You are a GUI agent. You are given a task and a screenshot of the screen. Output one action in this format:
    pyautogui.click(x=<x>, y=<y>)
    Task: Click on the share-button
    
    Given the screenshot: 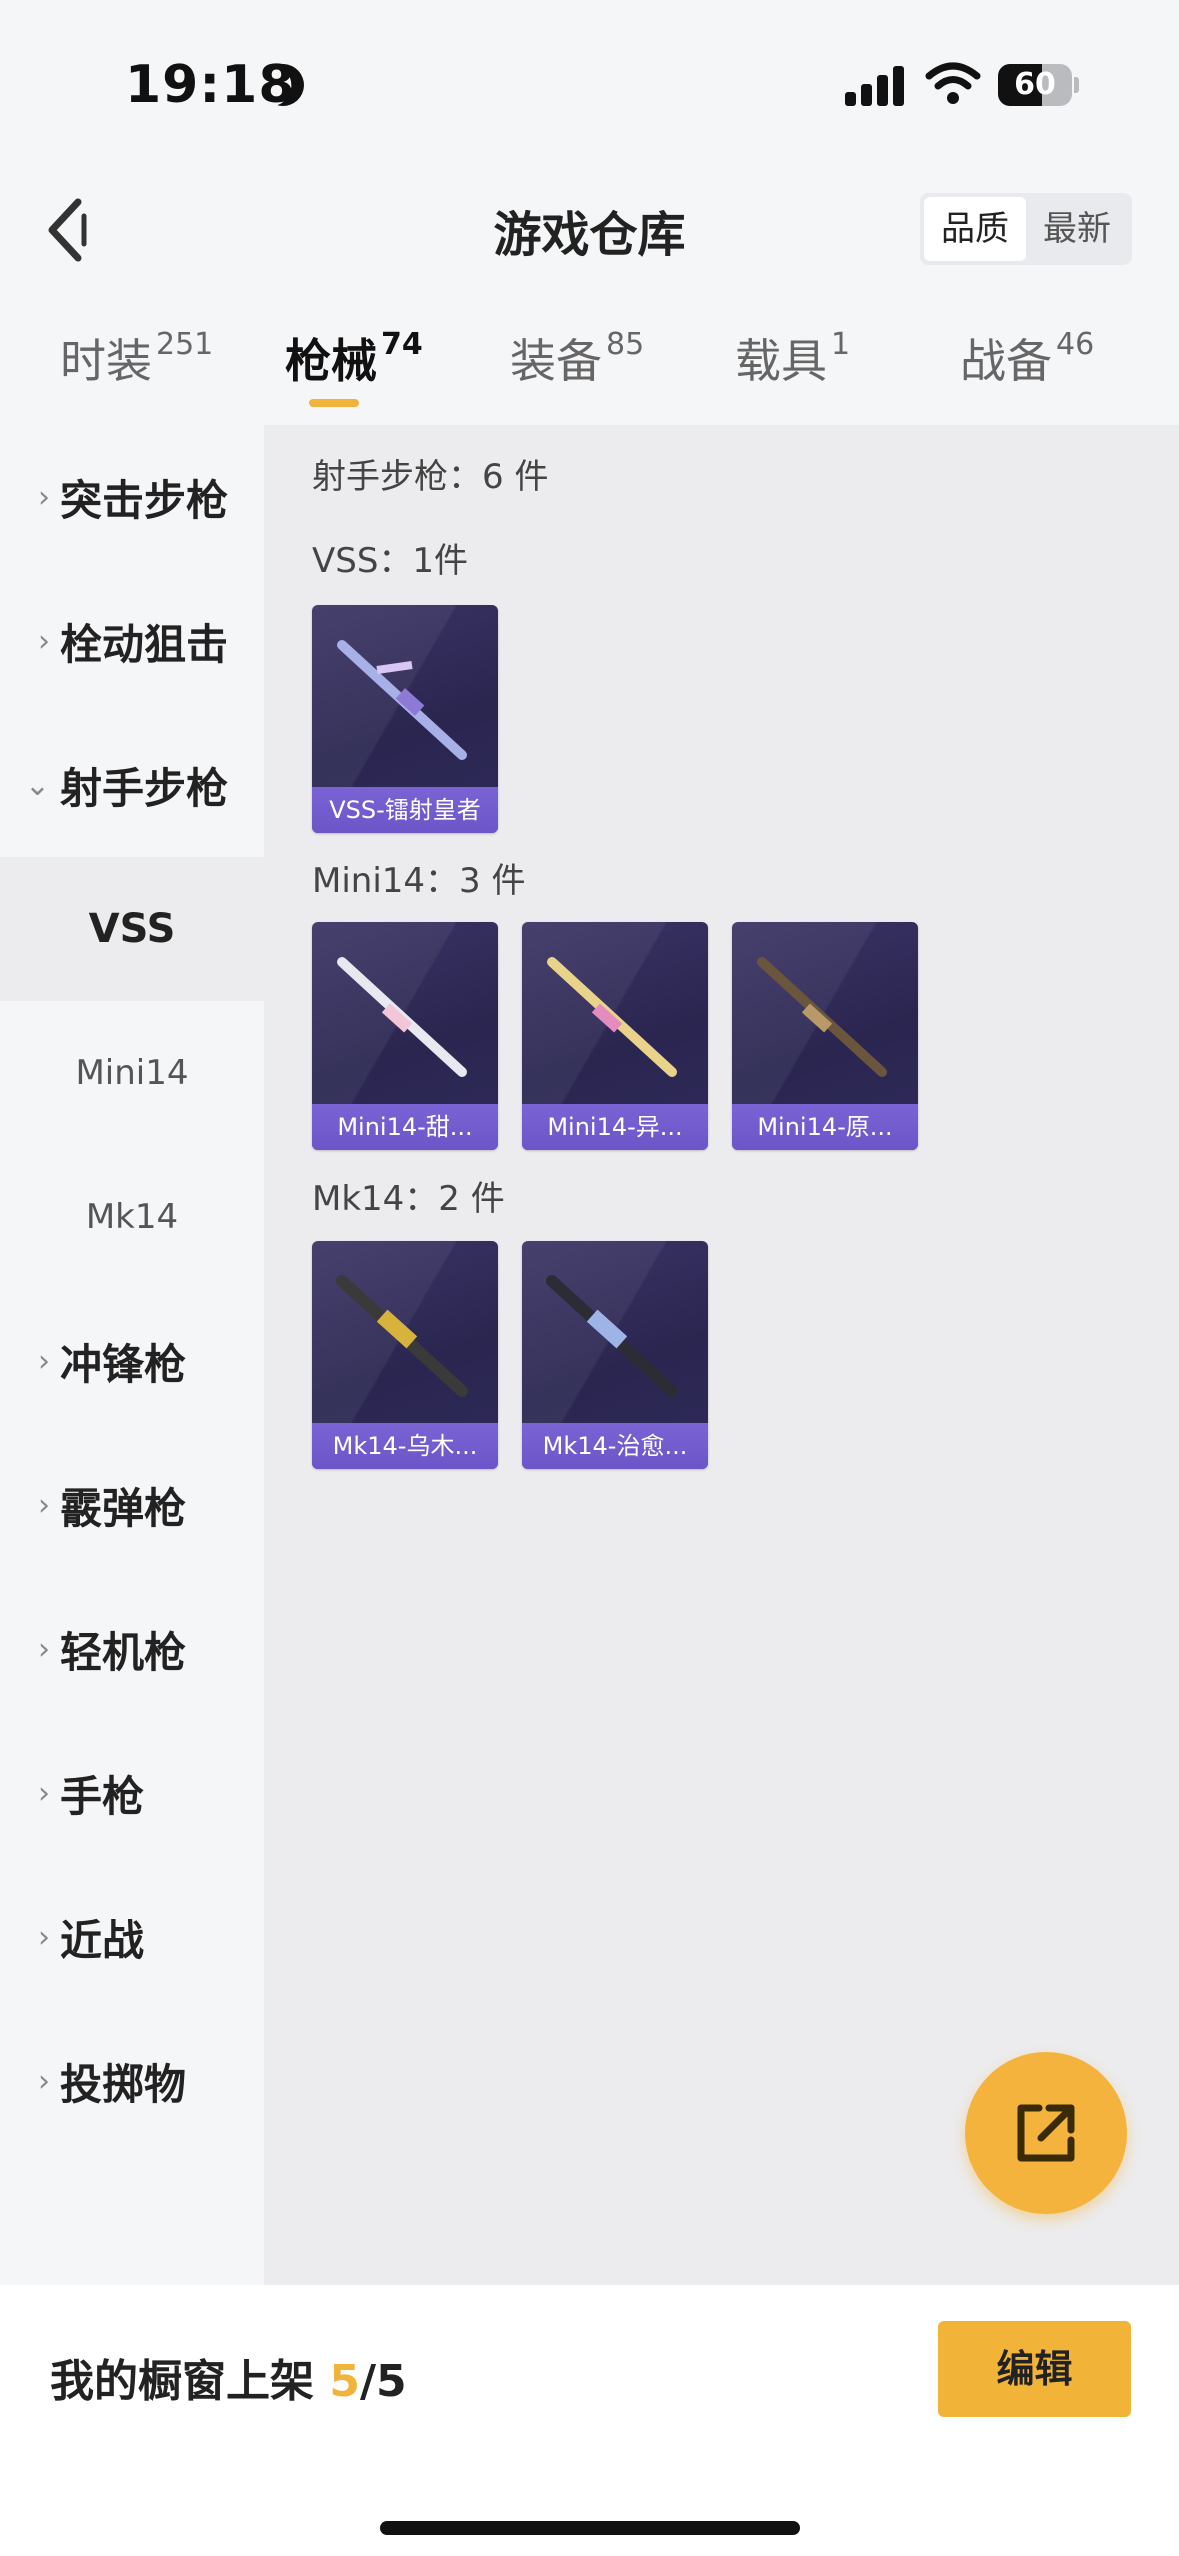 What is the action you would take?
    pyautogui.click(x=1046, y=2133)
    